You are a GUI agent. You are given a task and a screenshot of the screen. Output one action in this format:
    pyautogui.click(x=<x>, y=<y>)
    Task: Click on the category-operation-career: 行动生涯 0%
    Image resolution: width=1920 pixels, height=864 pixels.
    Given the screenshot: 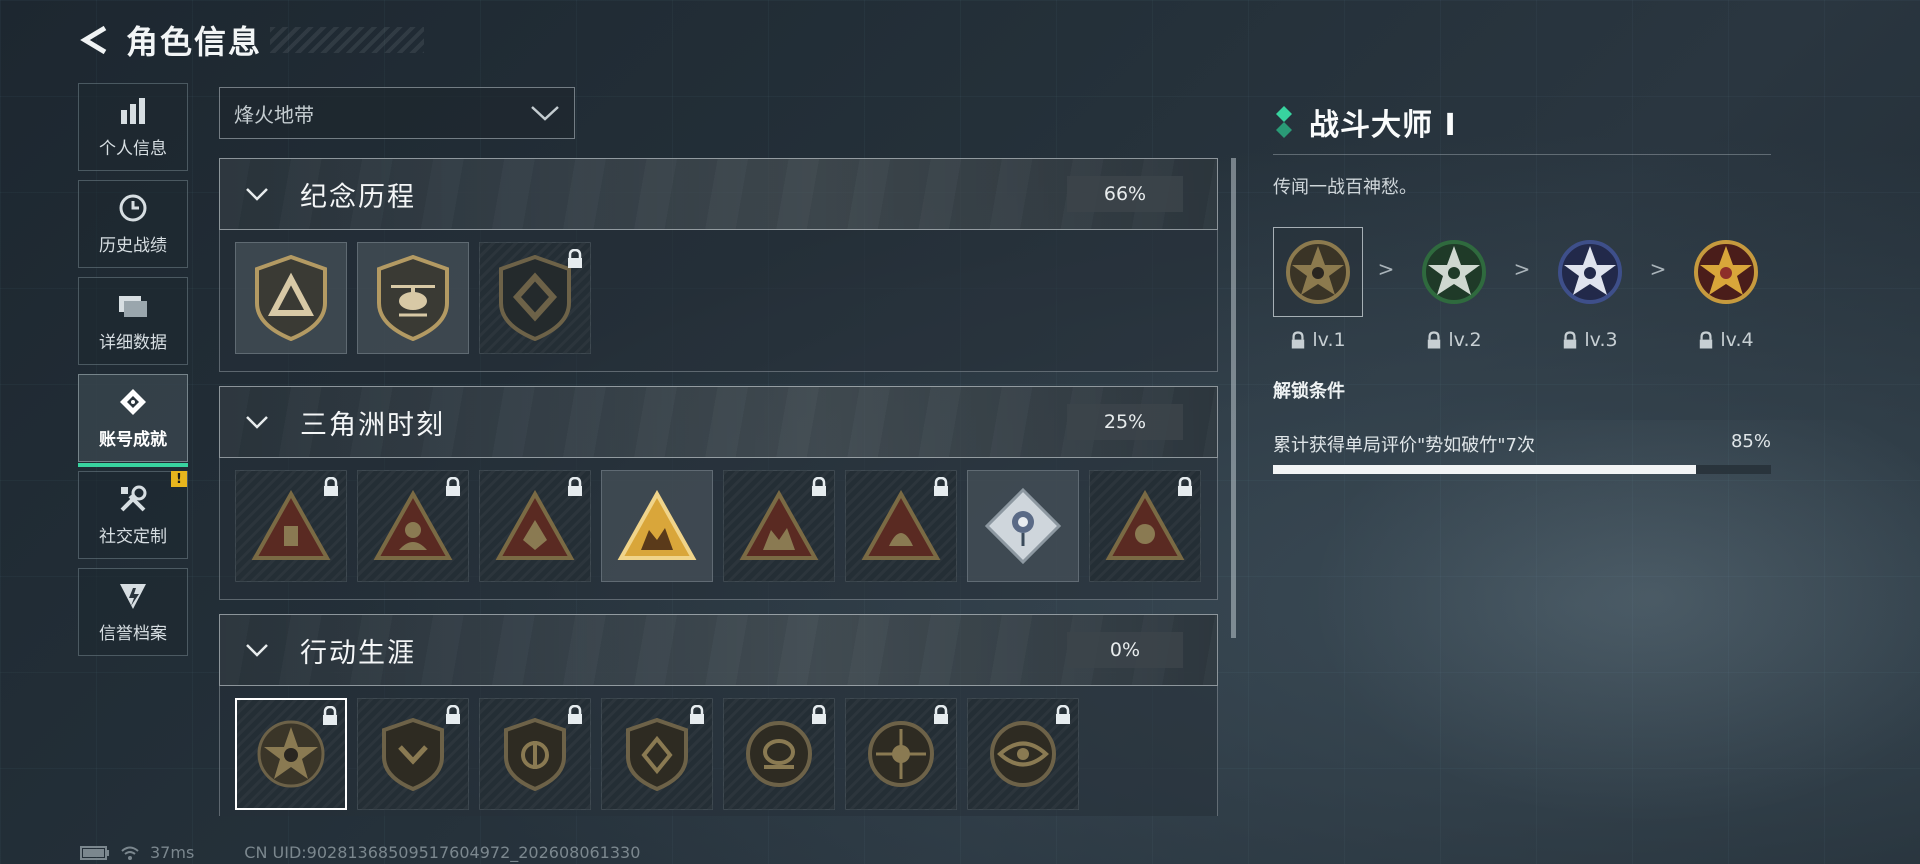 What is the action you would take?
    pyautogui.click(x=718, y=715)
    